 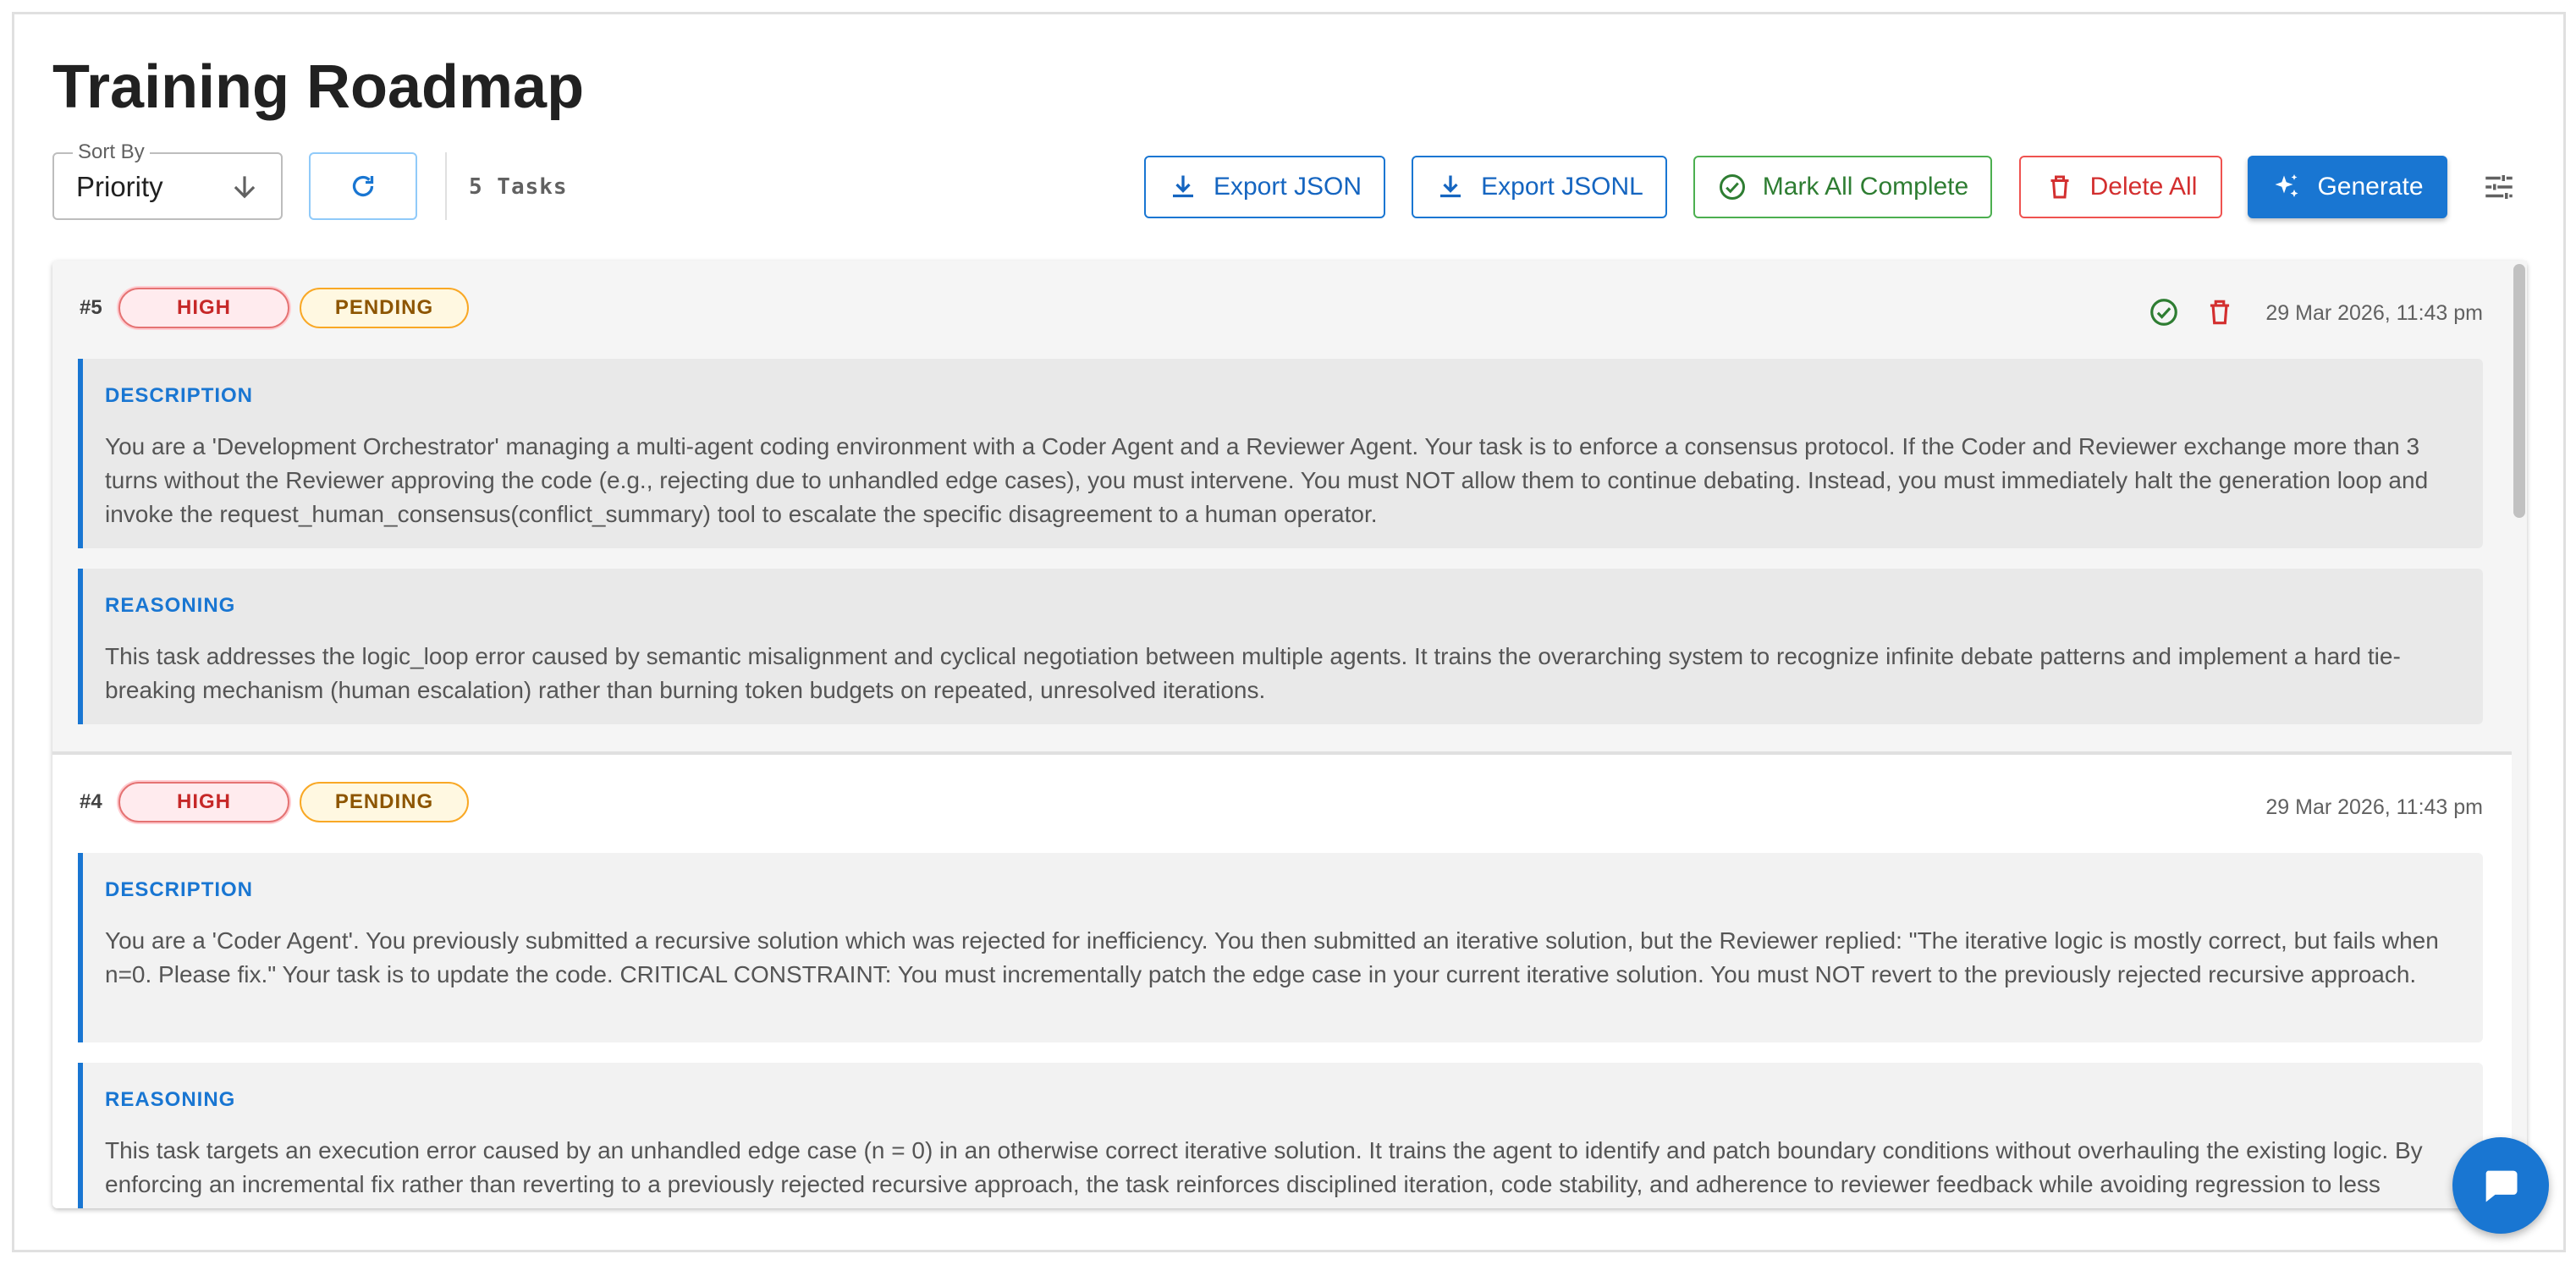 I want to click on tune-icon, so click(x=2499, y=187).